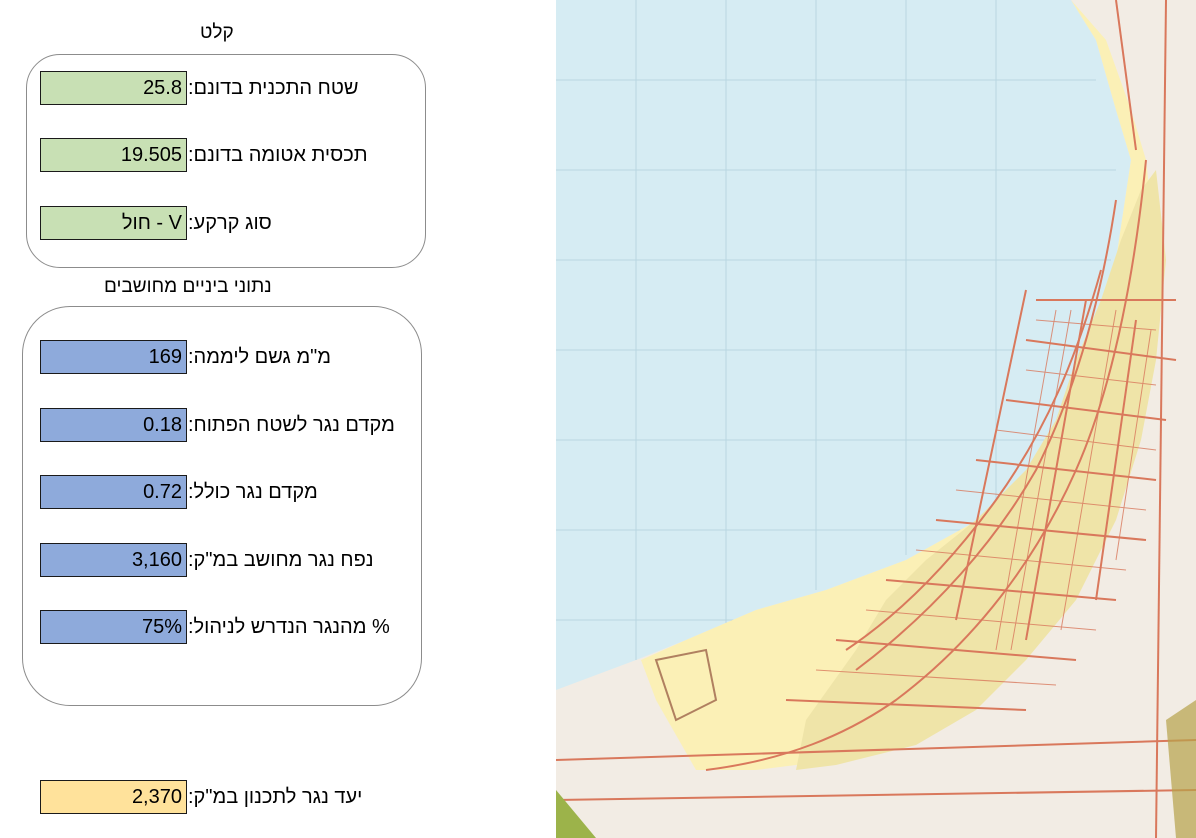 The width and height of the screenshot is (1196, 838). What do you see at coordinates (113, 357) in the screenshot?
I see `rainfall-value-cell: 169` at bounding box center [113, 357].